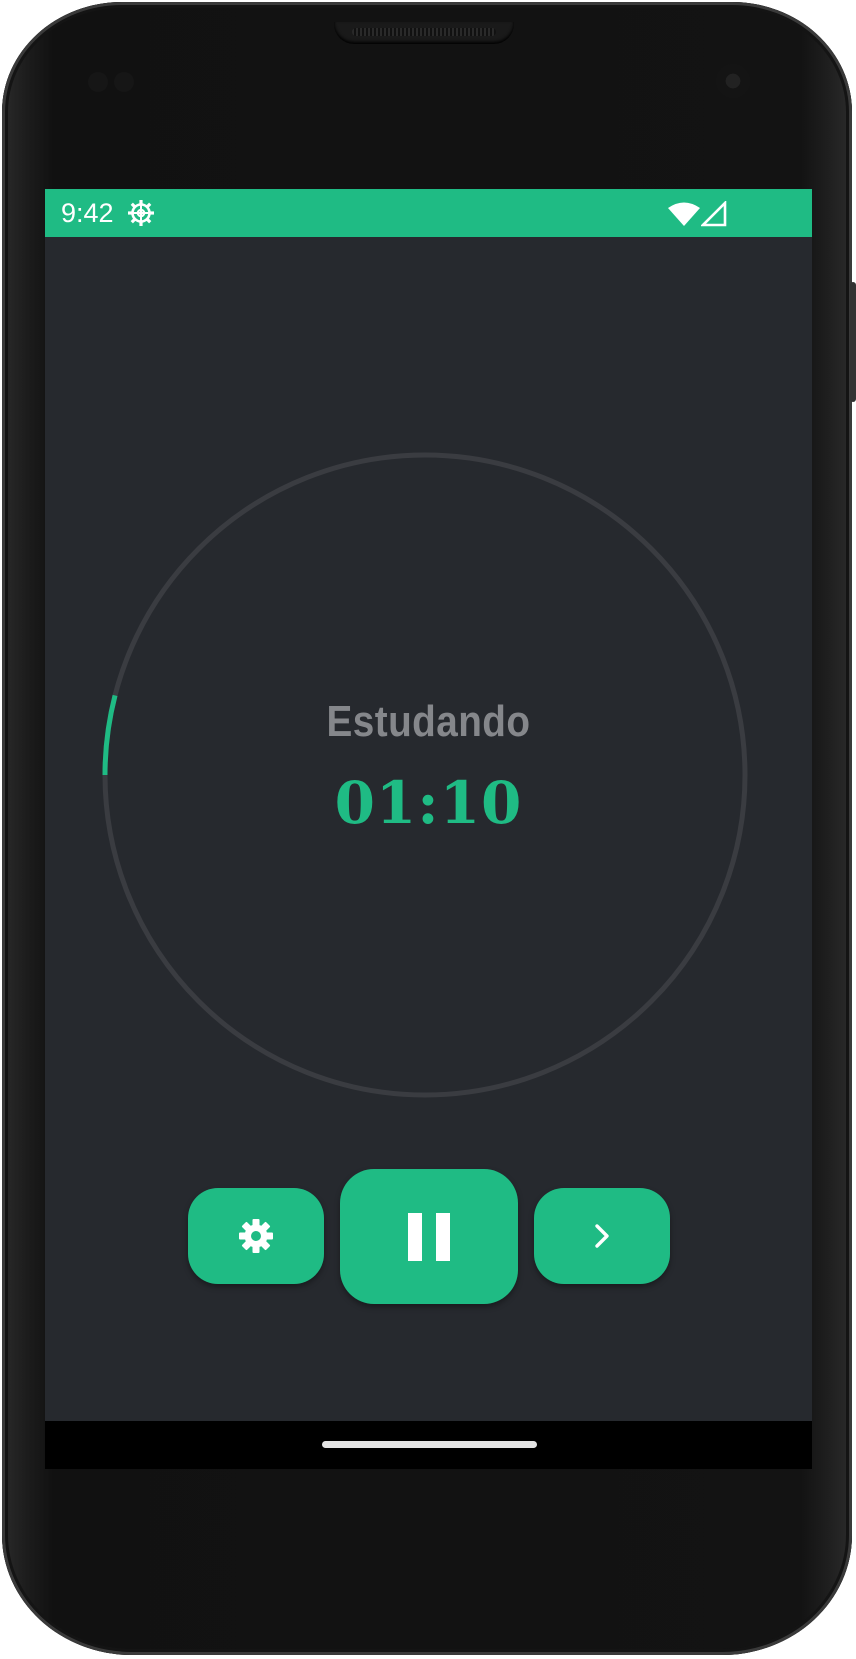 This screenshot has width=856, height=1659. I want to click on wifi-icon, so click(684, 214).